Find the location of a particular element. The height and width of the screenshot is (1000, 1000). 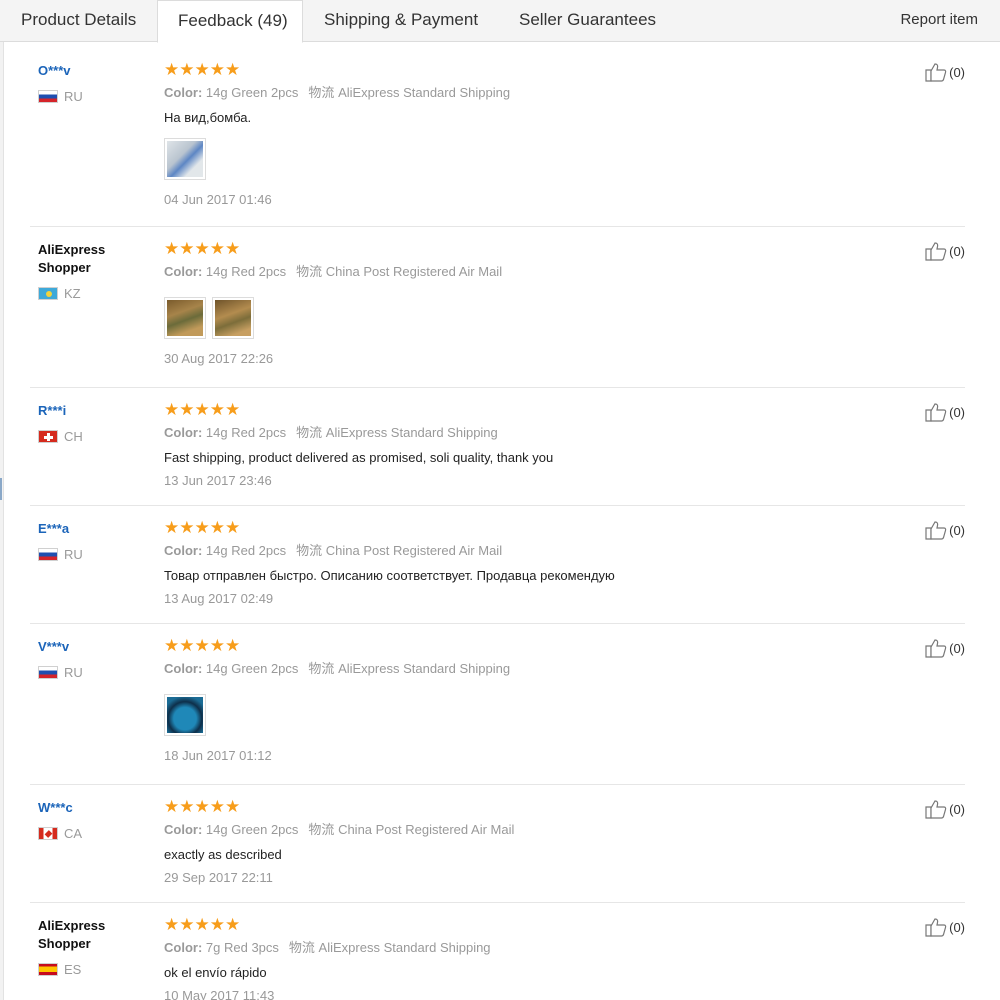

tab-seller-guarantees: Seller Guarantees is located at coordinates (599, 21).